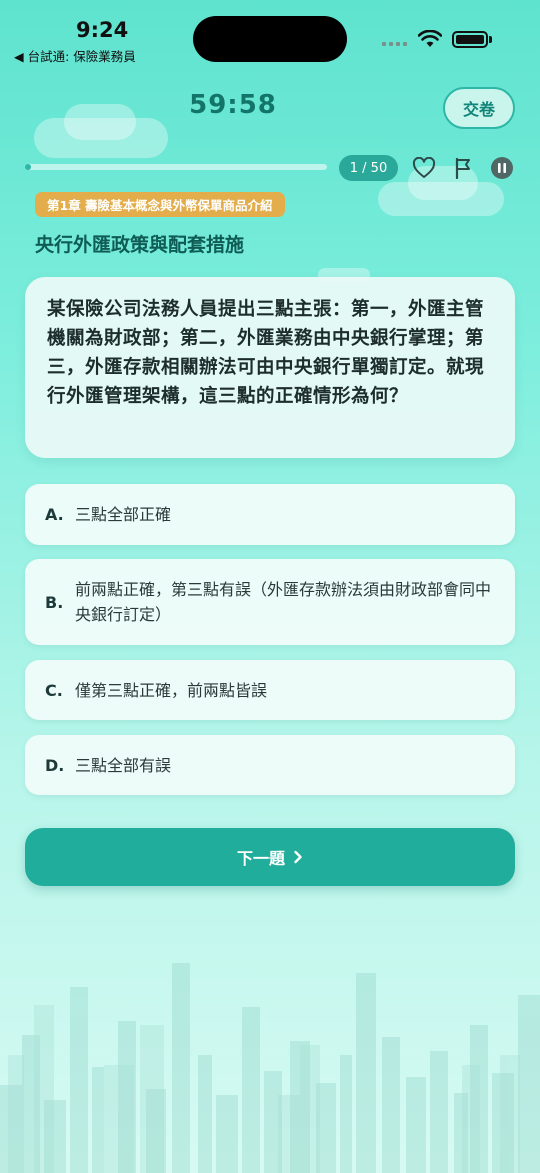 The width and height of the screenshot is (540, 1173). Describe the element at coordinates (270, 514) in the screenshot. I see `option-a: A. 三點全部正確` at that location.